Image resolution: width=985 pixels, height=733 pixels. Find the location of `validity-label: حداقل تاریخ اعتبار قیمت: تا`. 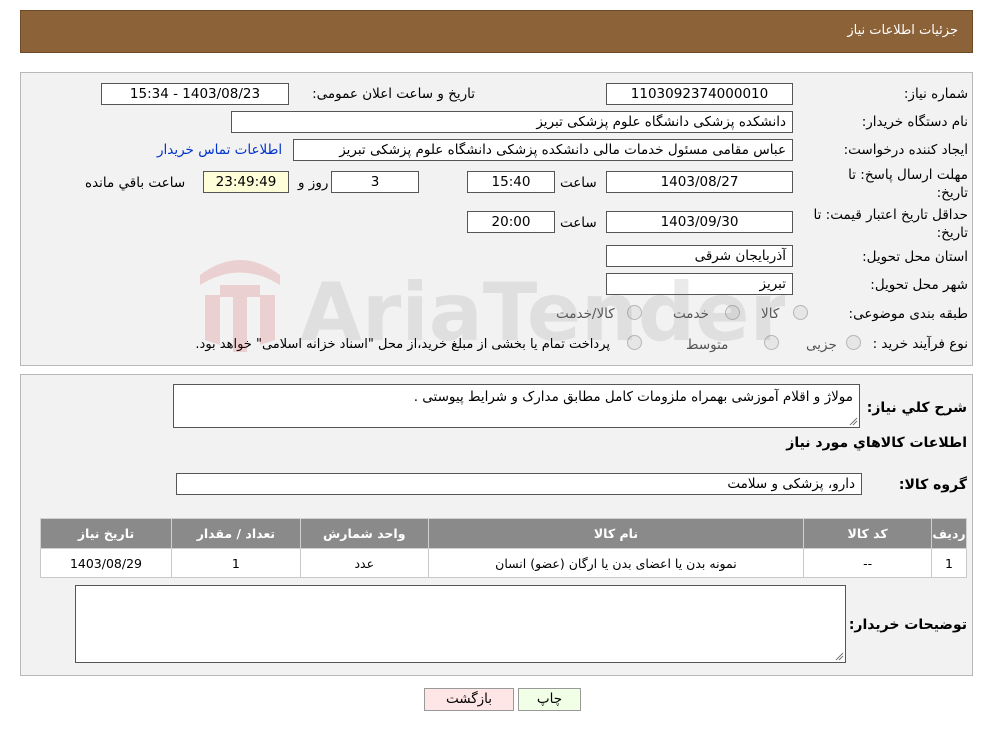

validity-label: حداقل تاریخ اعتبار قیمت: تا is located at coordinates (890, 215).